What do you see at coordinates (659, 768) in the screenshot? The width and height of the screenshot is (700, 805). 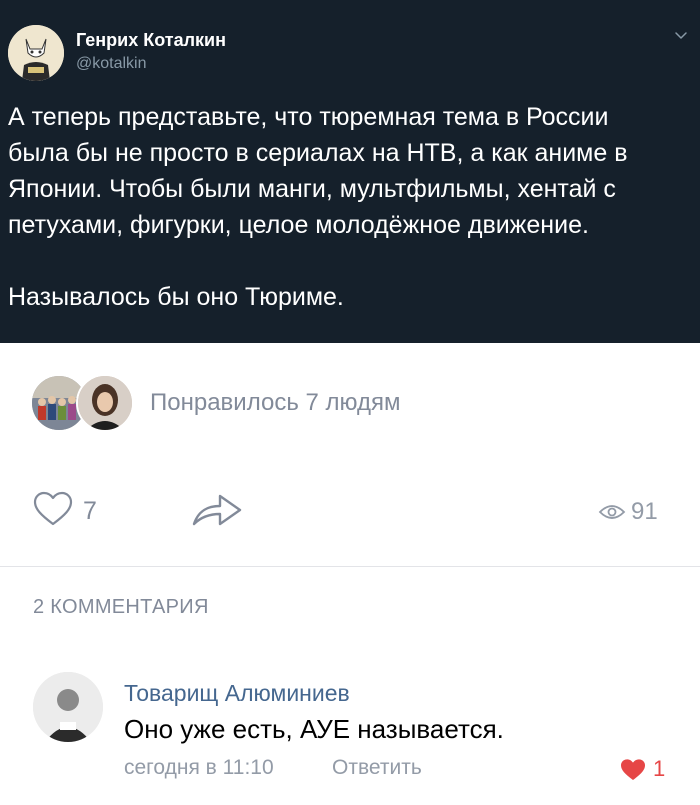 I see `comment-like-count: 1` at bounding box center [659, 768].